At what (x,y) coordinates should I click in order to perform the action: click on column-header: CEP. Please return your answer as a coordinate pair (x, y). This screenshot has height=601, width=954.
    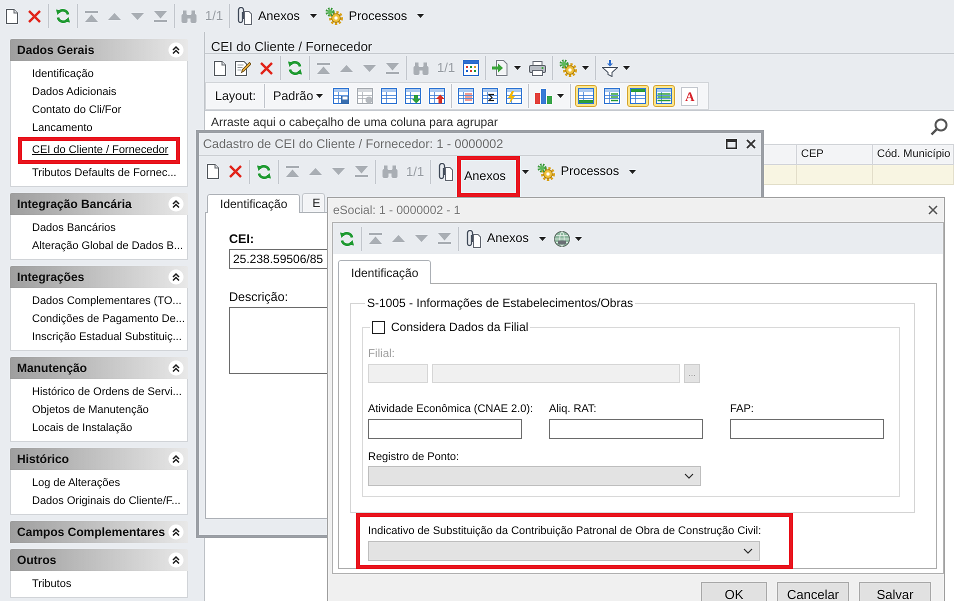
    Looking at the image, I should click on (835, 154).